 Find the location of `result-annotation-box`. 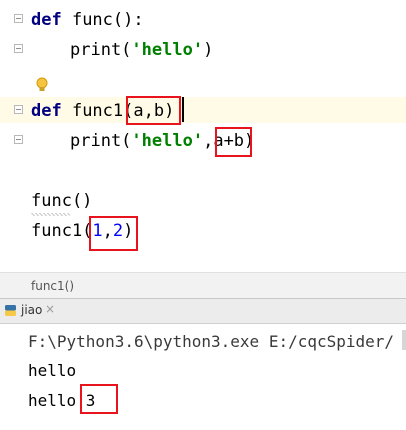

result-annotation-box is located at coordinates (99, 399).